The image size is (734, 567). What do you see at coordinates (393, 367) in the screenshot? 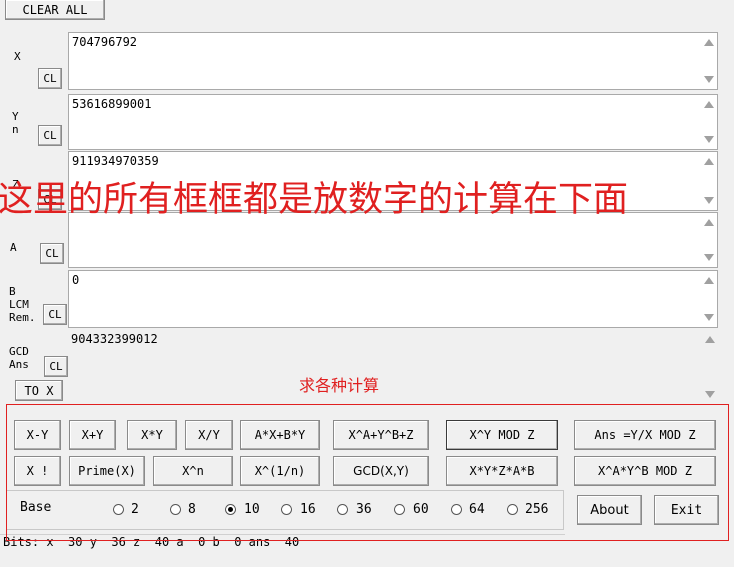
I see `ans-output: 904332399012` at bounding box center [393, 367].